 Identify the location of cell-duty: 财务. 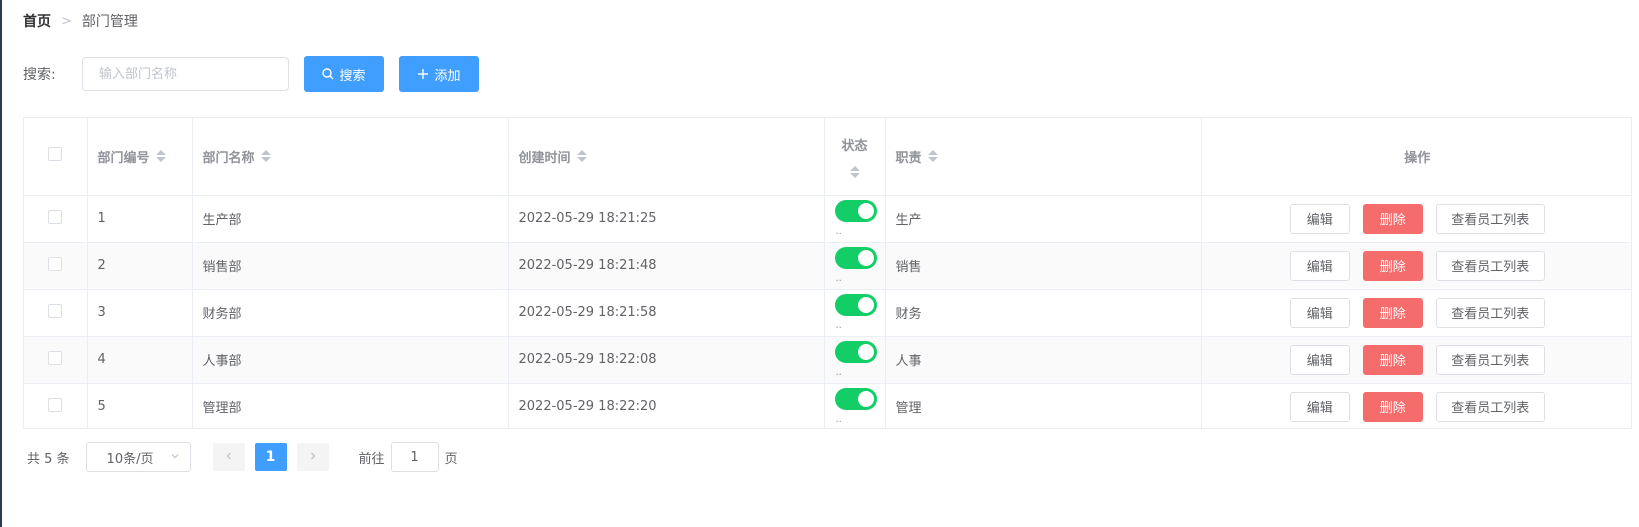
(1043, 313).